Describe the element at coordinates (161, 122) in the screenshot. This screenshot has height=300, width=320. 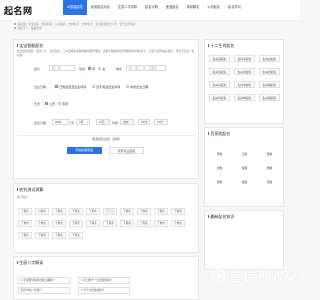
I see `second-select: 27分` at that location.